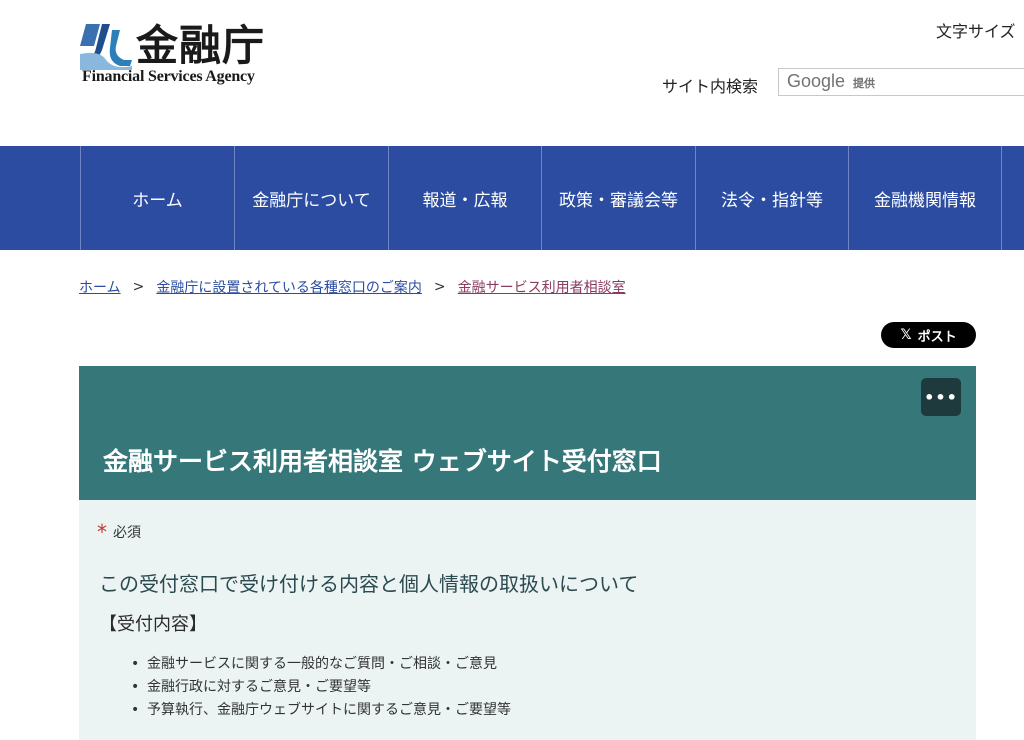 This screenshot has height=740, width=1024. Describe the element at coordinates (925, 198) in the screenshot. I see `nav-item-institutions: 金融機関情報` at that location.